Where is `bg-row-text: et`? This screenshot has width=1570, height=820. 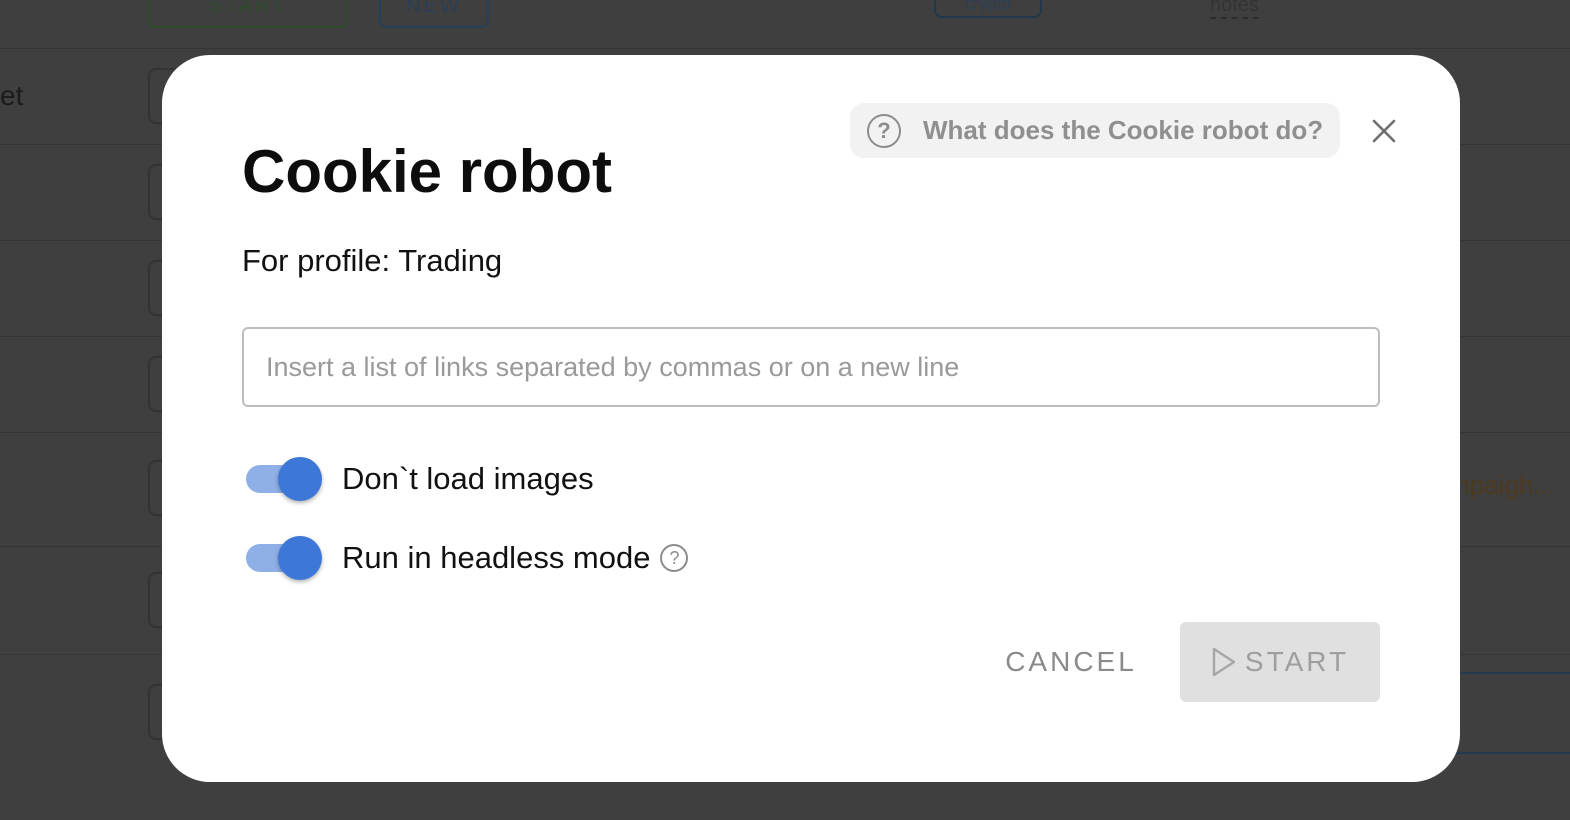
bg-row-text: et is located at coordinates (12, 95).